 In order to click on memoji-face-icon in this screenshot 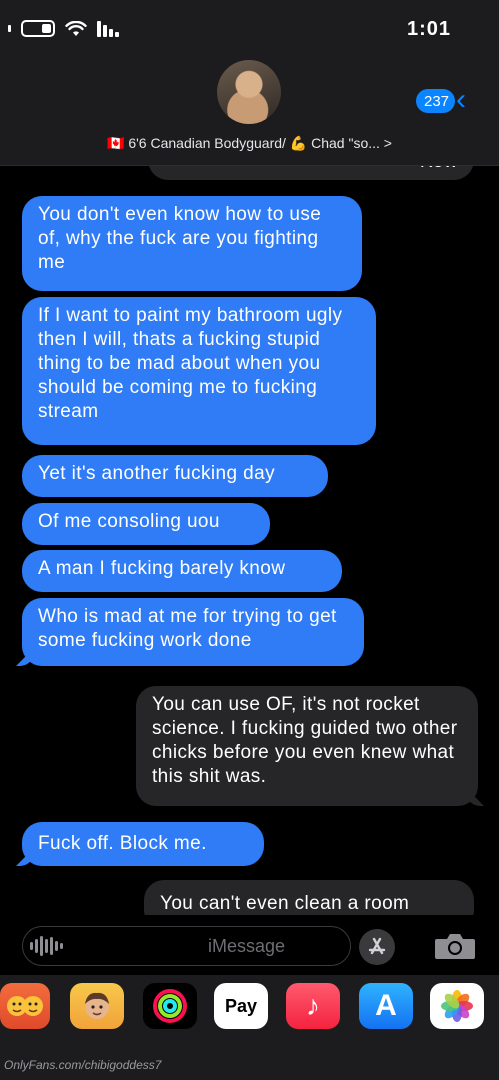, I will do `click(97, 1005)`.